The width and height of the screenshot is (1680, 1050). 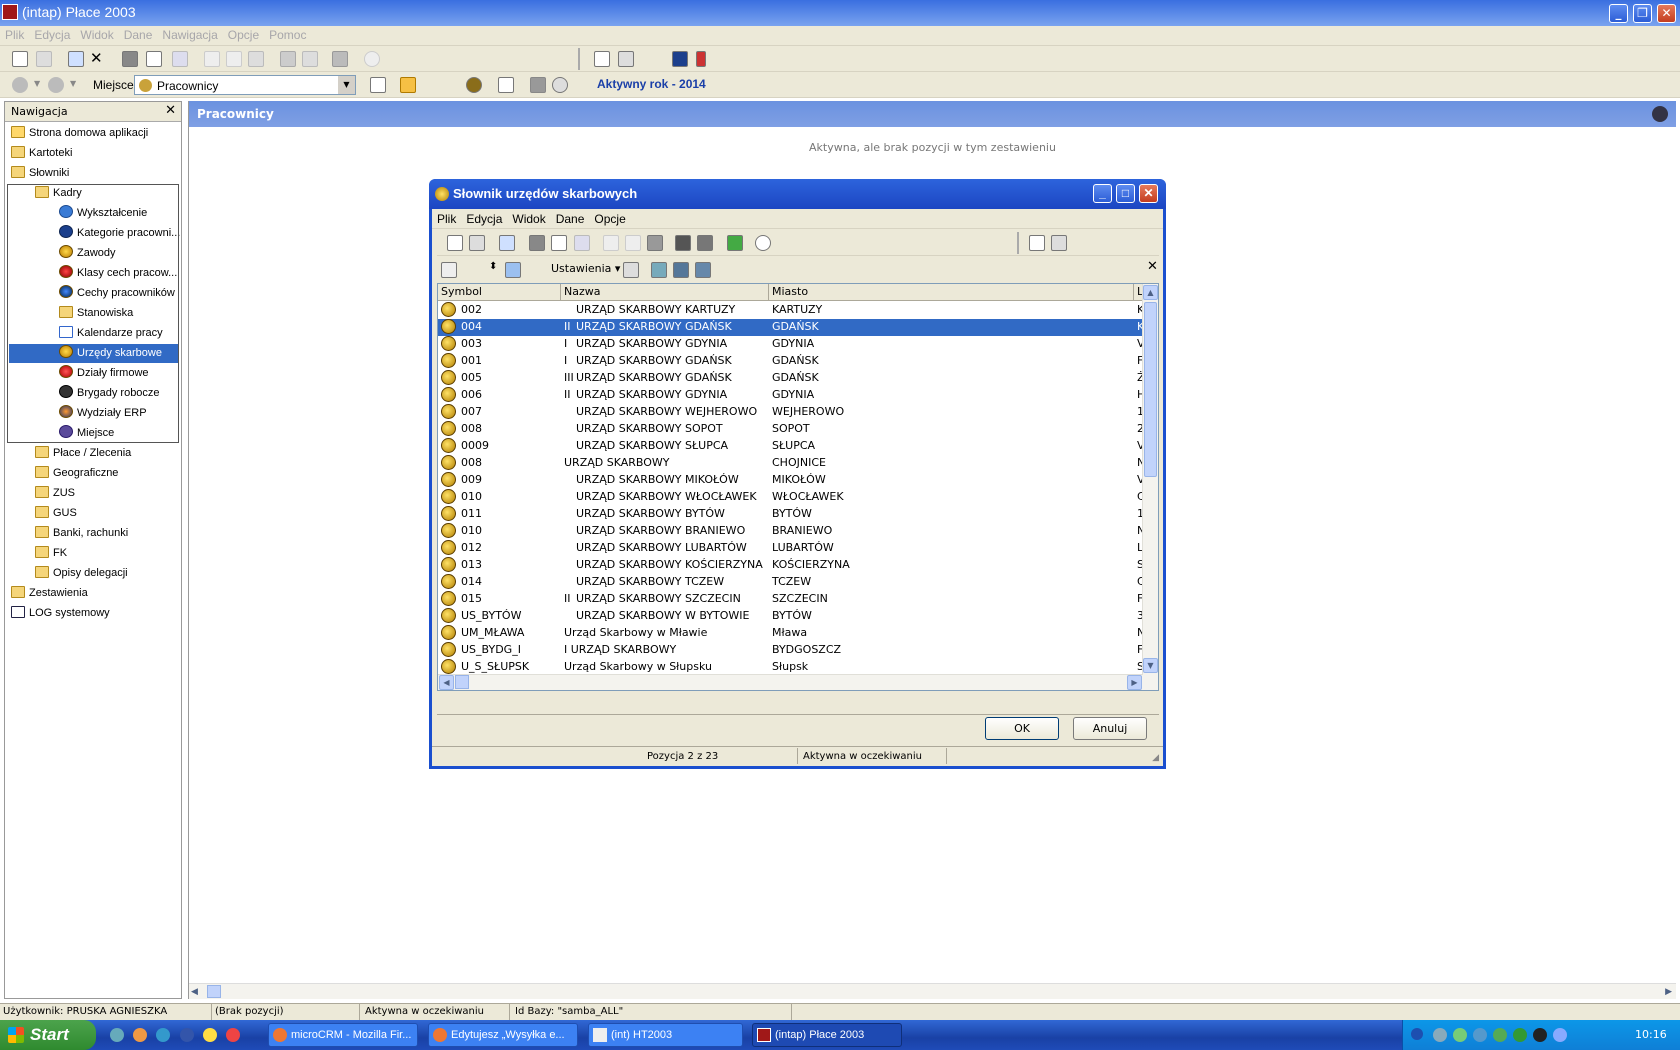 What do you see at coordinates (76, 473) in the screenshot?
I see `nav-item-geograficzne: Geograficzne` at bounding box center [76, 473].